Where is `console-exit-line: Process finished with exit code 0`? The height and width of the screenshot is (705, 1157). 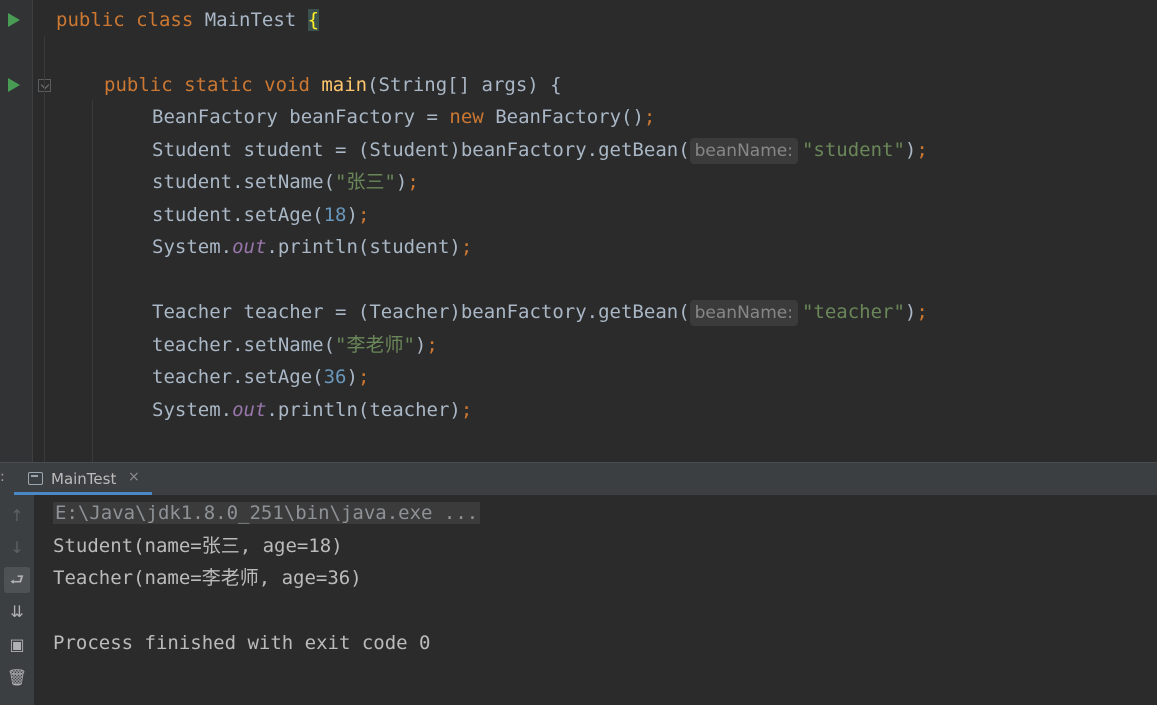 console-exit-line: Process finished with exit code 0 is located at coordinates (242, 643).